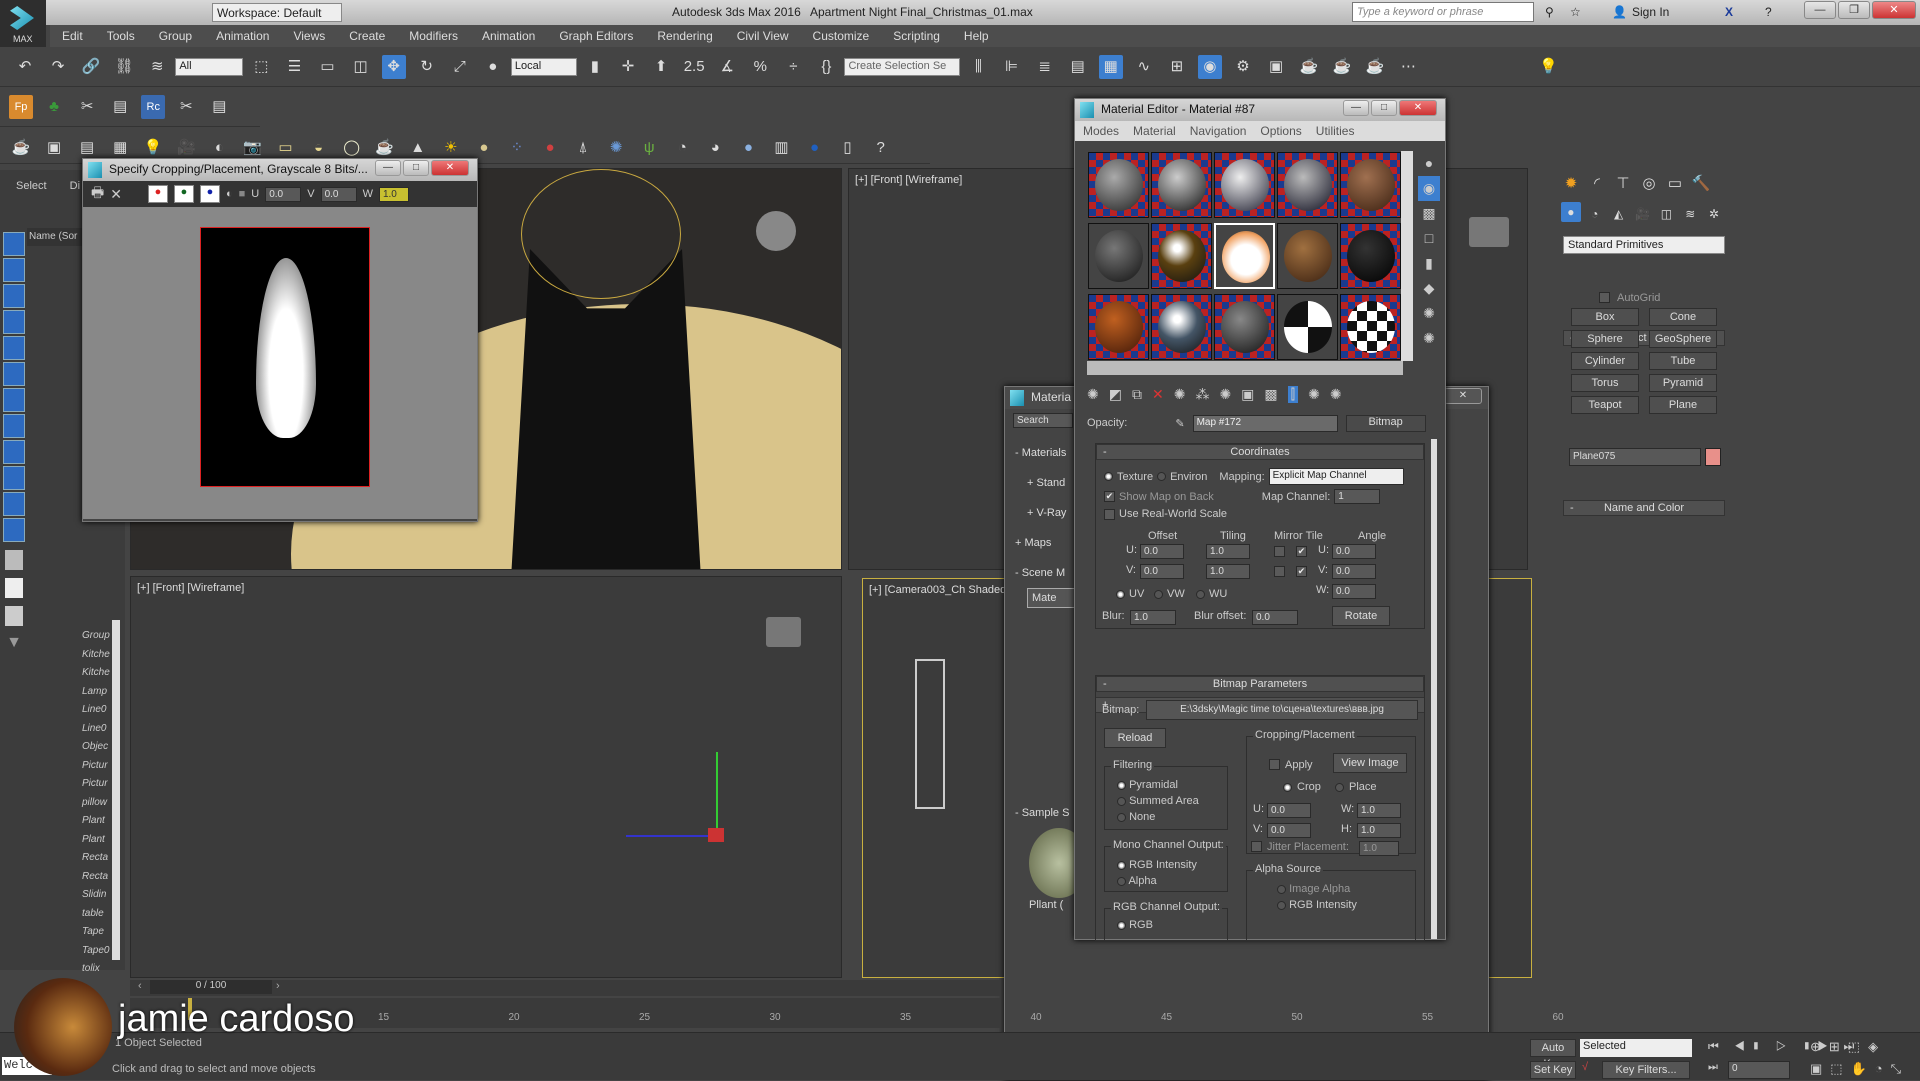 This screenshot has height=1081, width=1920. What do you see at coordinates (493, 67) in the screenshot?
I see `place-icon: ●` at bounding box center [493, 67].